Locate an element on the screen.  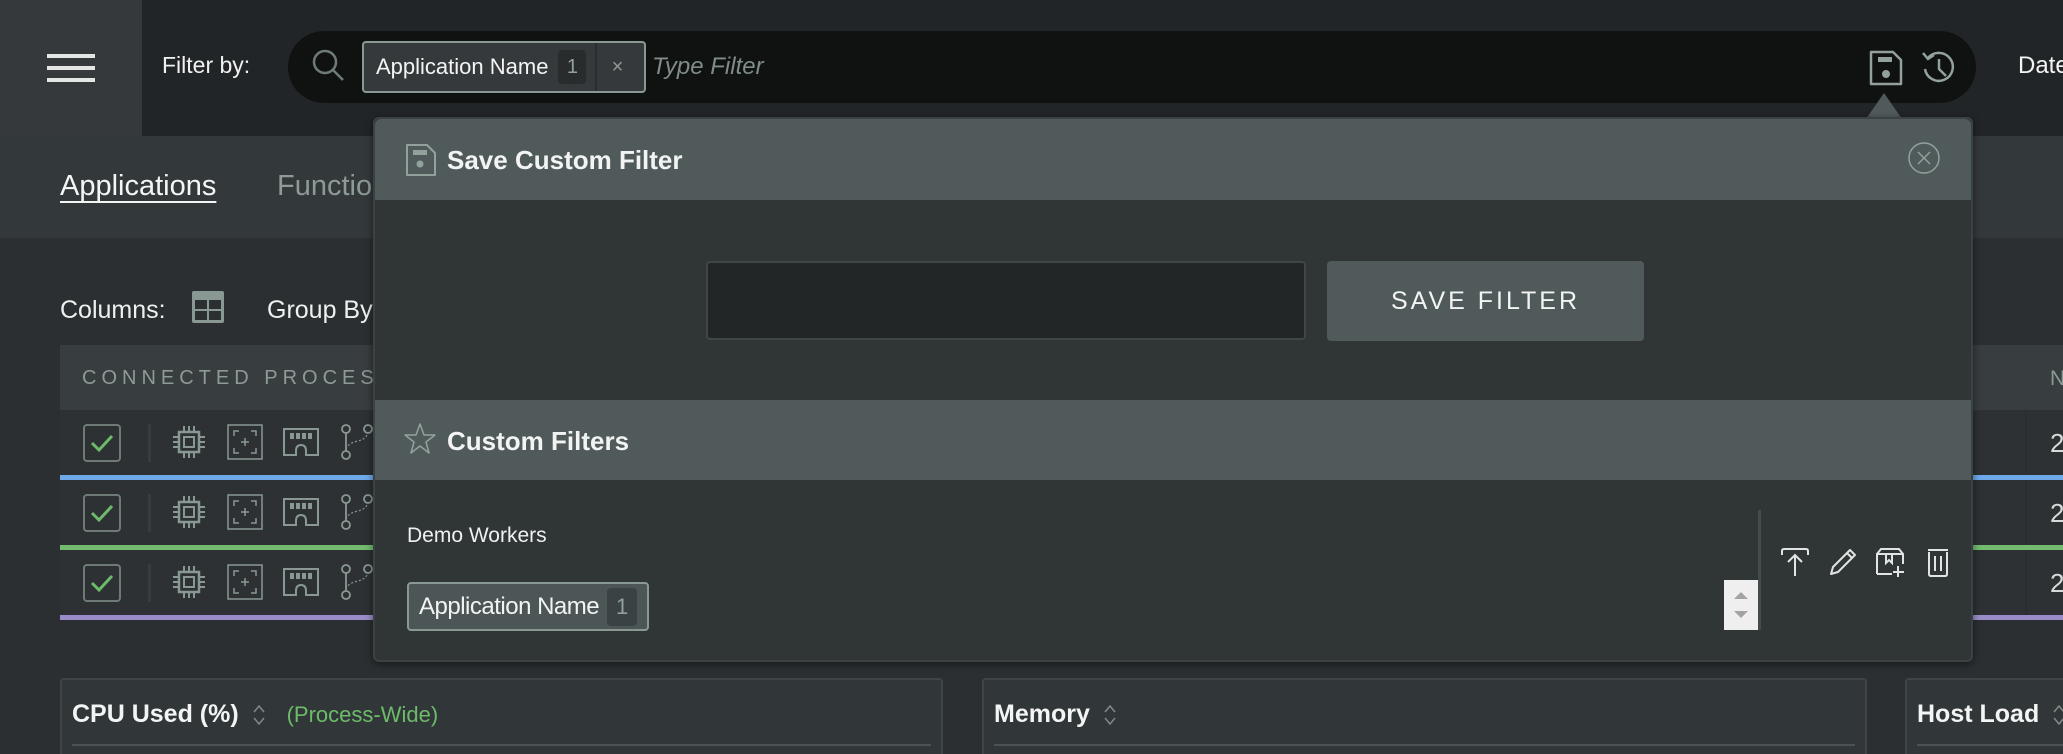
filter-chip-label: Application Name is located at coordinates (462, 66).